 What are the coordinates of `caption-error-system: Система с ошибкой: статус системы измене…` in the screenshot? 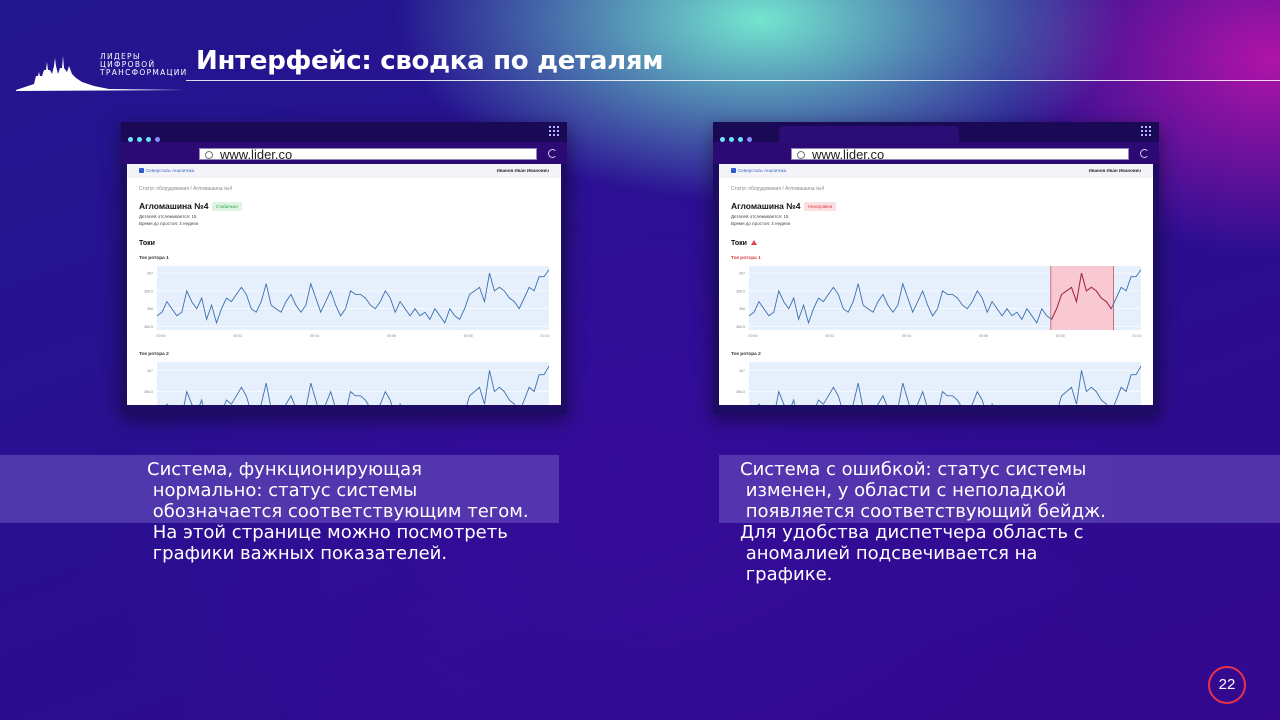 It's located at (923, 522).